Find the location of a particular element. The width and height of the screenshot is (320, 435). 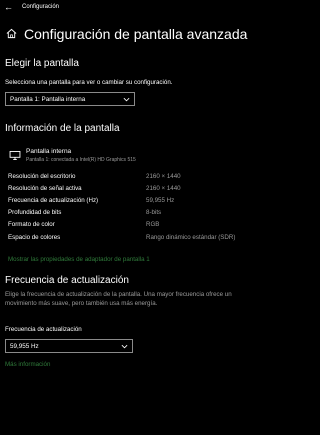

display-select-value: Pantalla 1: Pantalla interna is located at coordinates (48, 99).